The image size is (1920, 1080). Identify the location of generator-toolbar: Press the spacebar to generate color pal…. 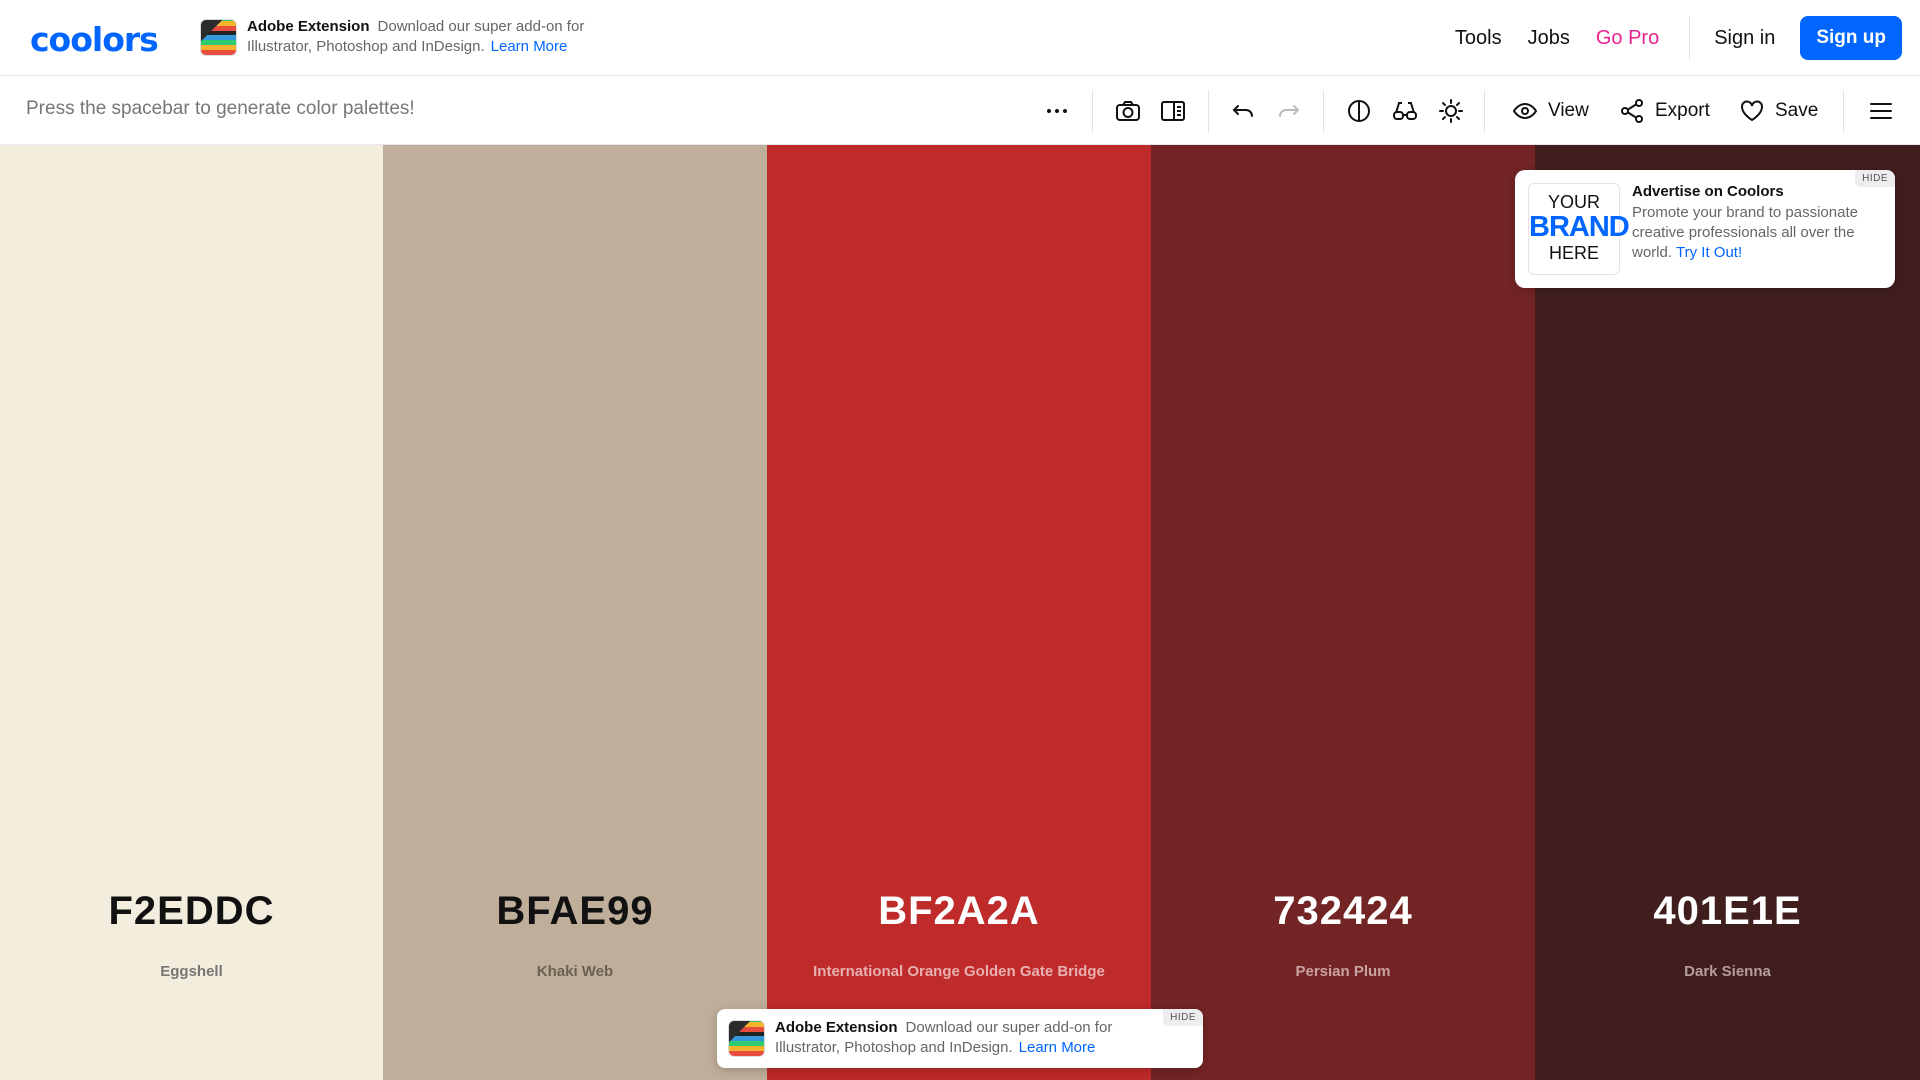
(960, 110).